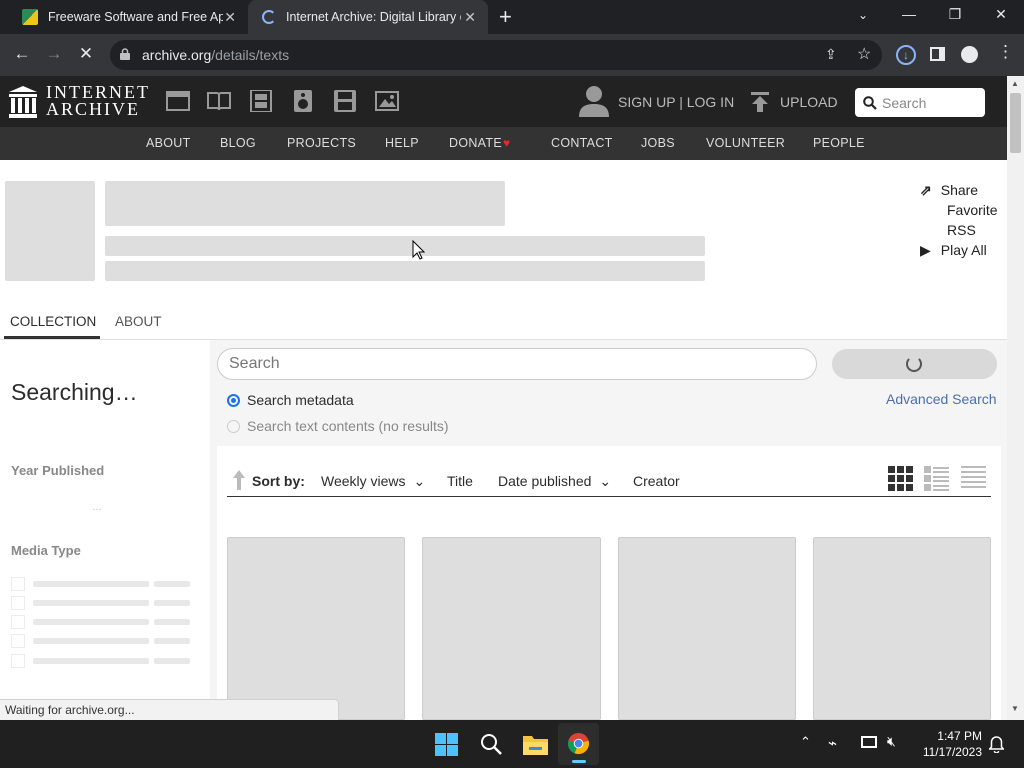  What do you see at coordinates (658, 143) in the screenshot?
I see `nav-jobs: JOBS` at bounding box center [658, 143].